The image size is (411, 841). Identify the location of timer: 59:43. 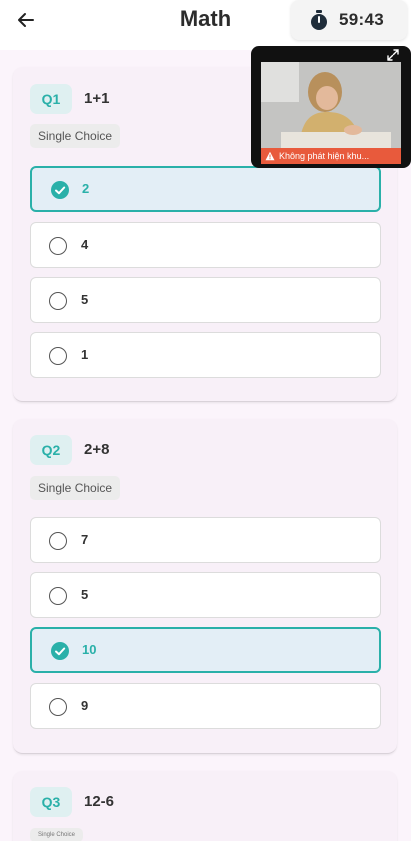
(349, 20).